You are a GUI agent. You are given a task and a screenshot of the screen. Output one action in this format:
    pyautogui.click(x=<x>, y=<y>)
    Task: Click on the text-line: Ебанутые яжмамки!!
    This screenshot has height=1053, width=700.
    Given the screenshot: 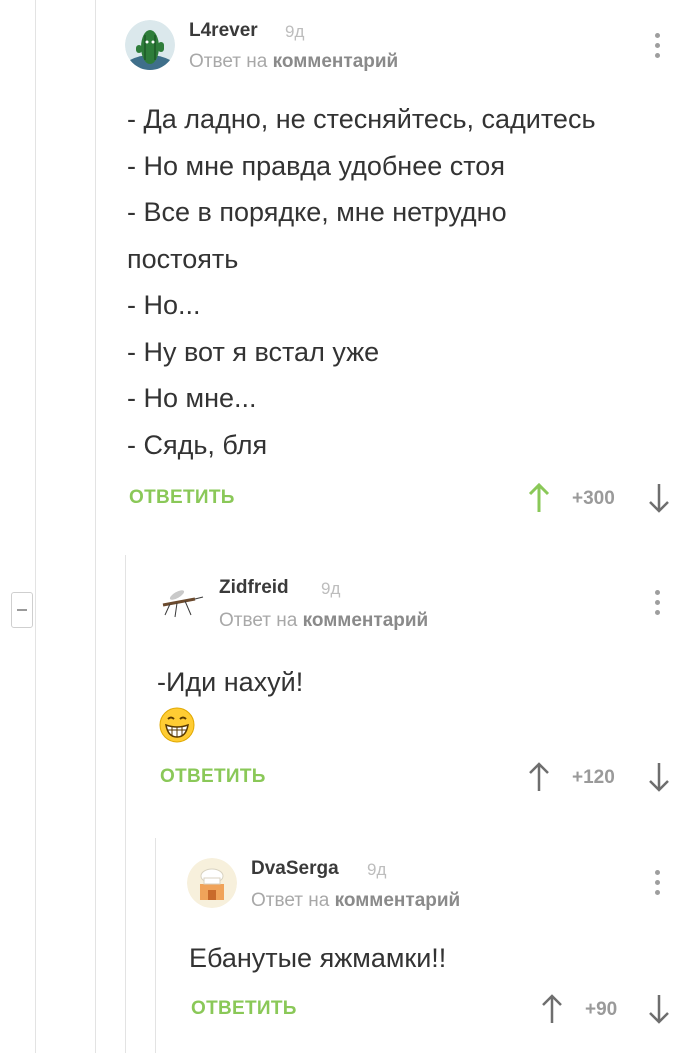 What is the action you would take?
    pyautogui.click(x=318, y=958)
    